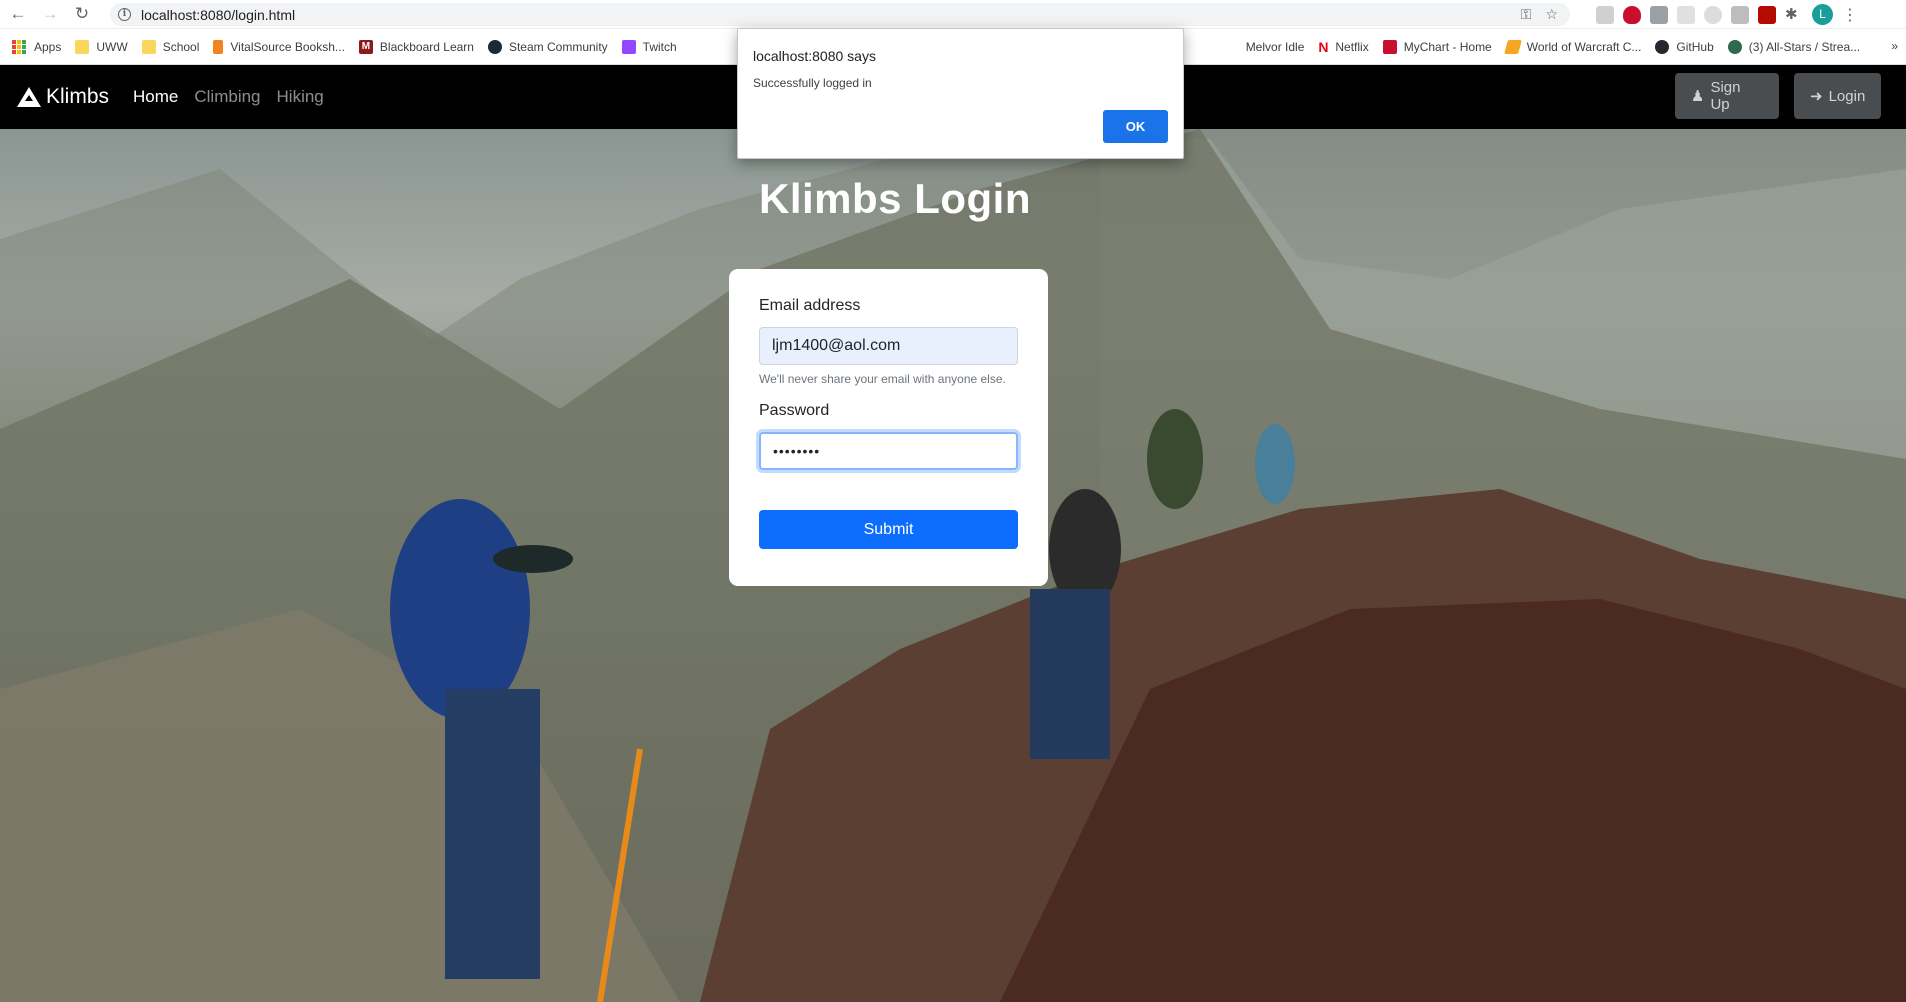 Image resolution: width=1906 pixels, height=1002 pixels. Describe the element at coordinates (814, 56) in the screenshot. I see `dialog-title: localhost:8080 says` at that location.